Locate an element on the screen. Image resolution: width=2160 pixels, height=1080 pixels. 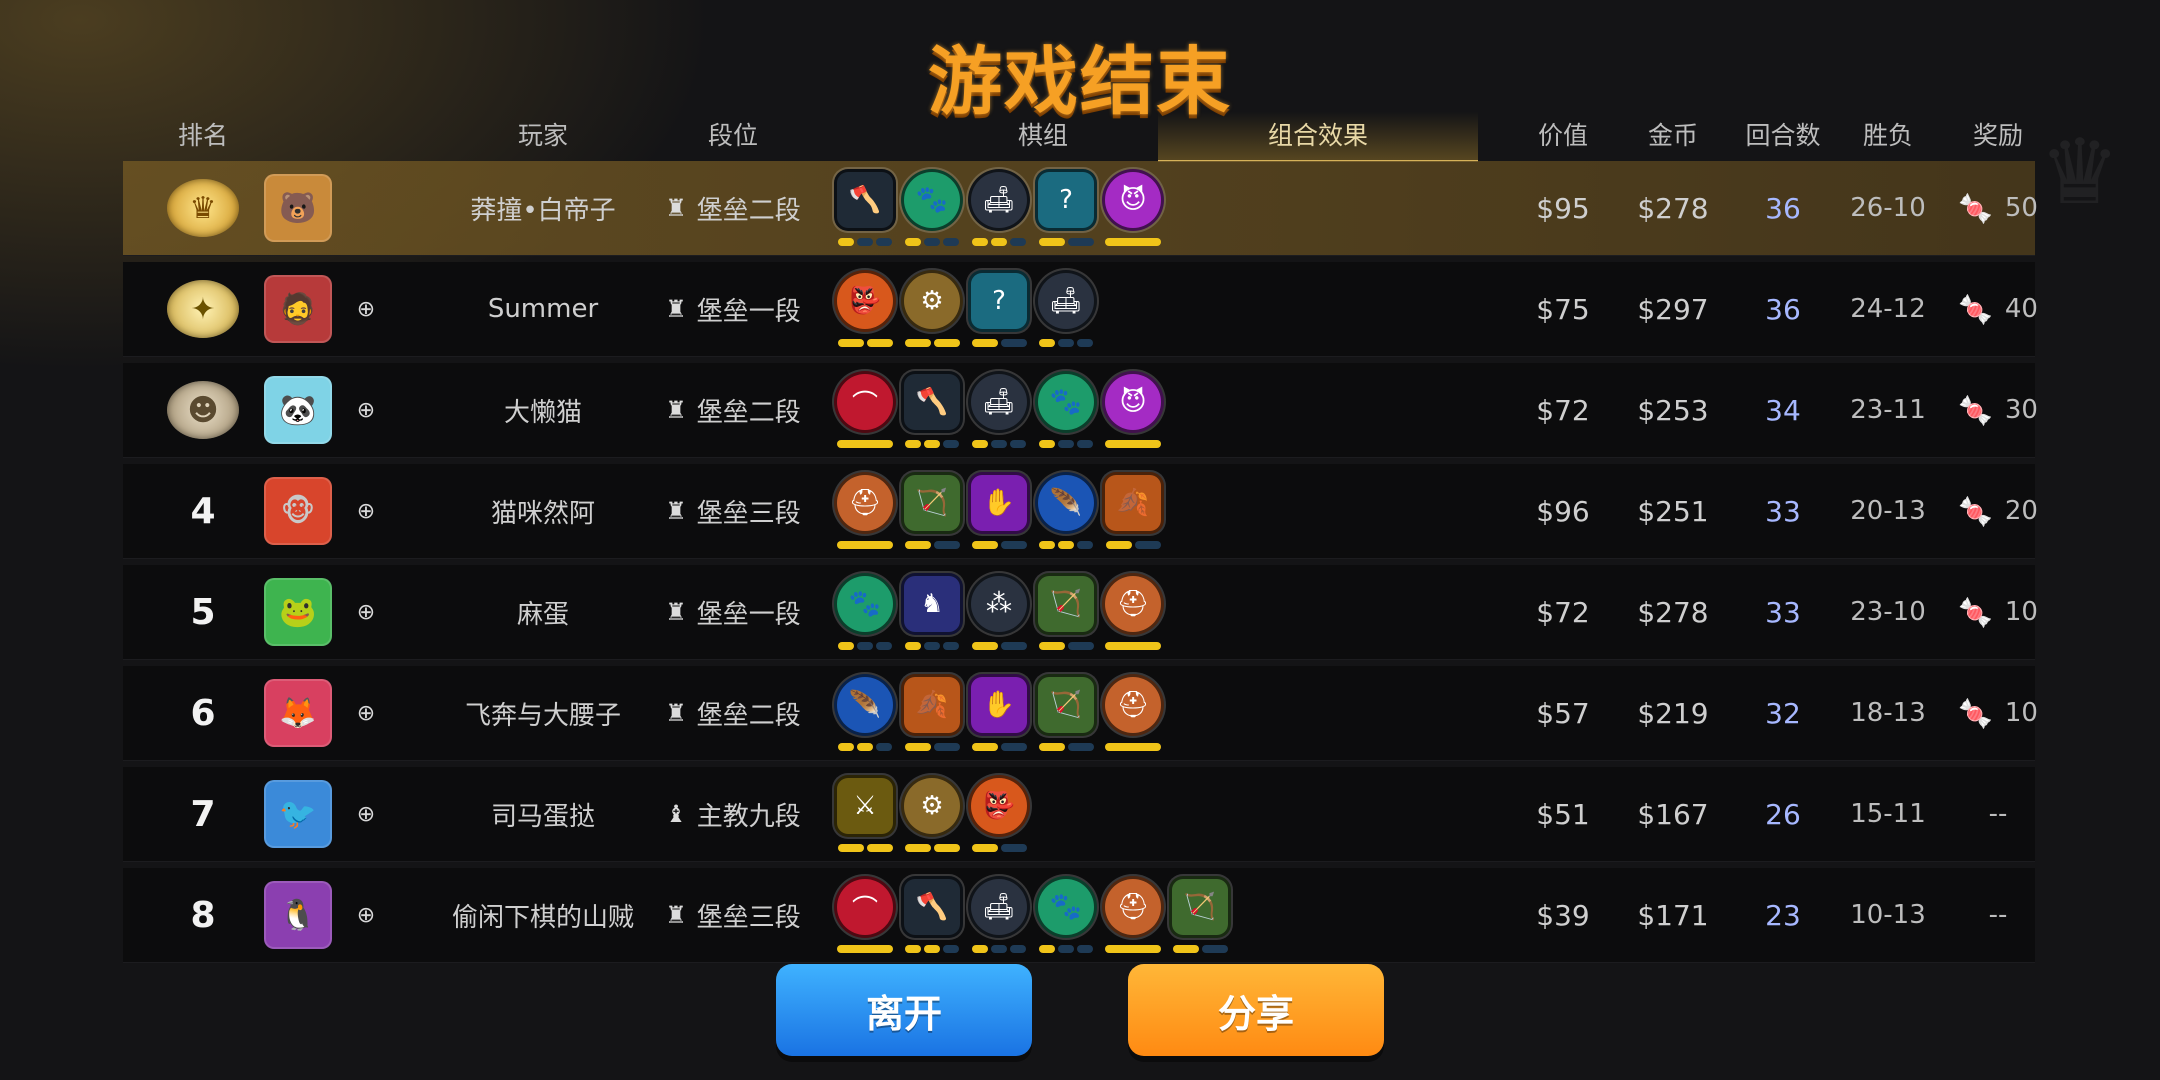
player-name: 飞奔与大腰子 is located at coordinates (543, 713).